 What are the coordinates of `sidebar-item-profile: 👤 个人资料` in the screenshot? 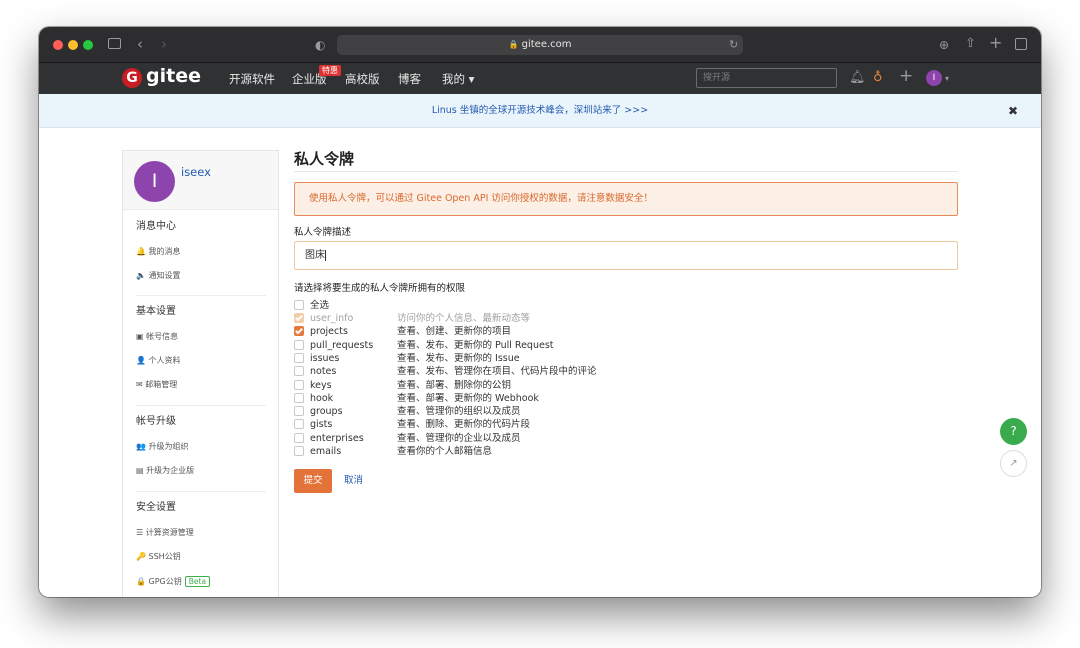 It's located at (158, 361).